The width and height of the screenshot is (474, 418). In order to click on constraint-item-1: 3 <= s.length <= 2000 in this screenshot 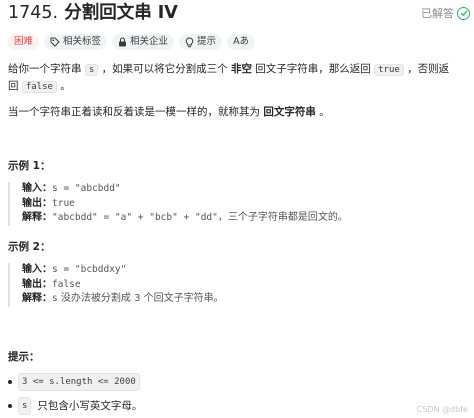, I will do `click(74, 382)`.